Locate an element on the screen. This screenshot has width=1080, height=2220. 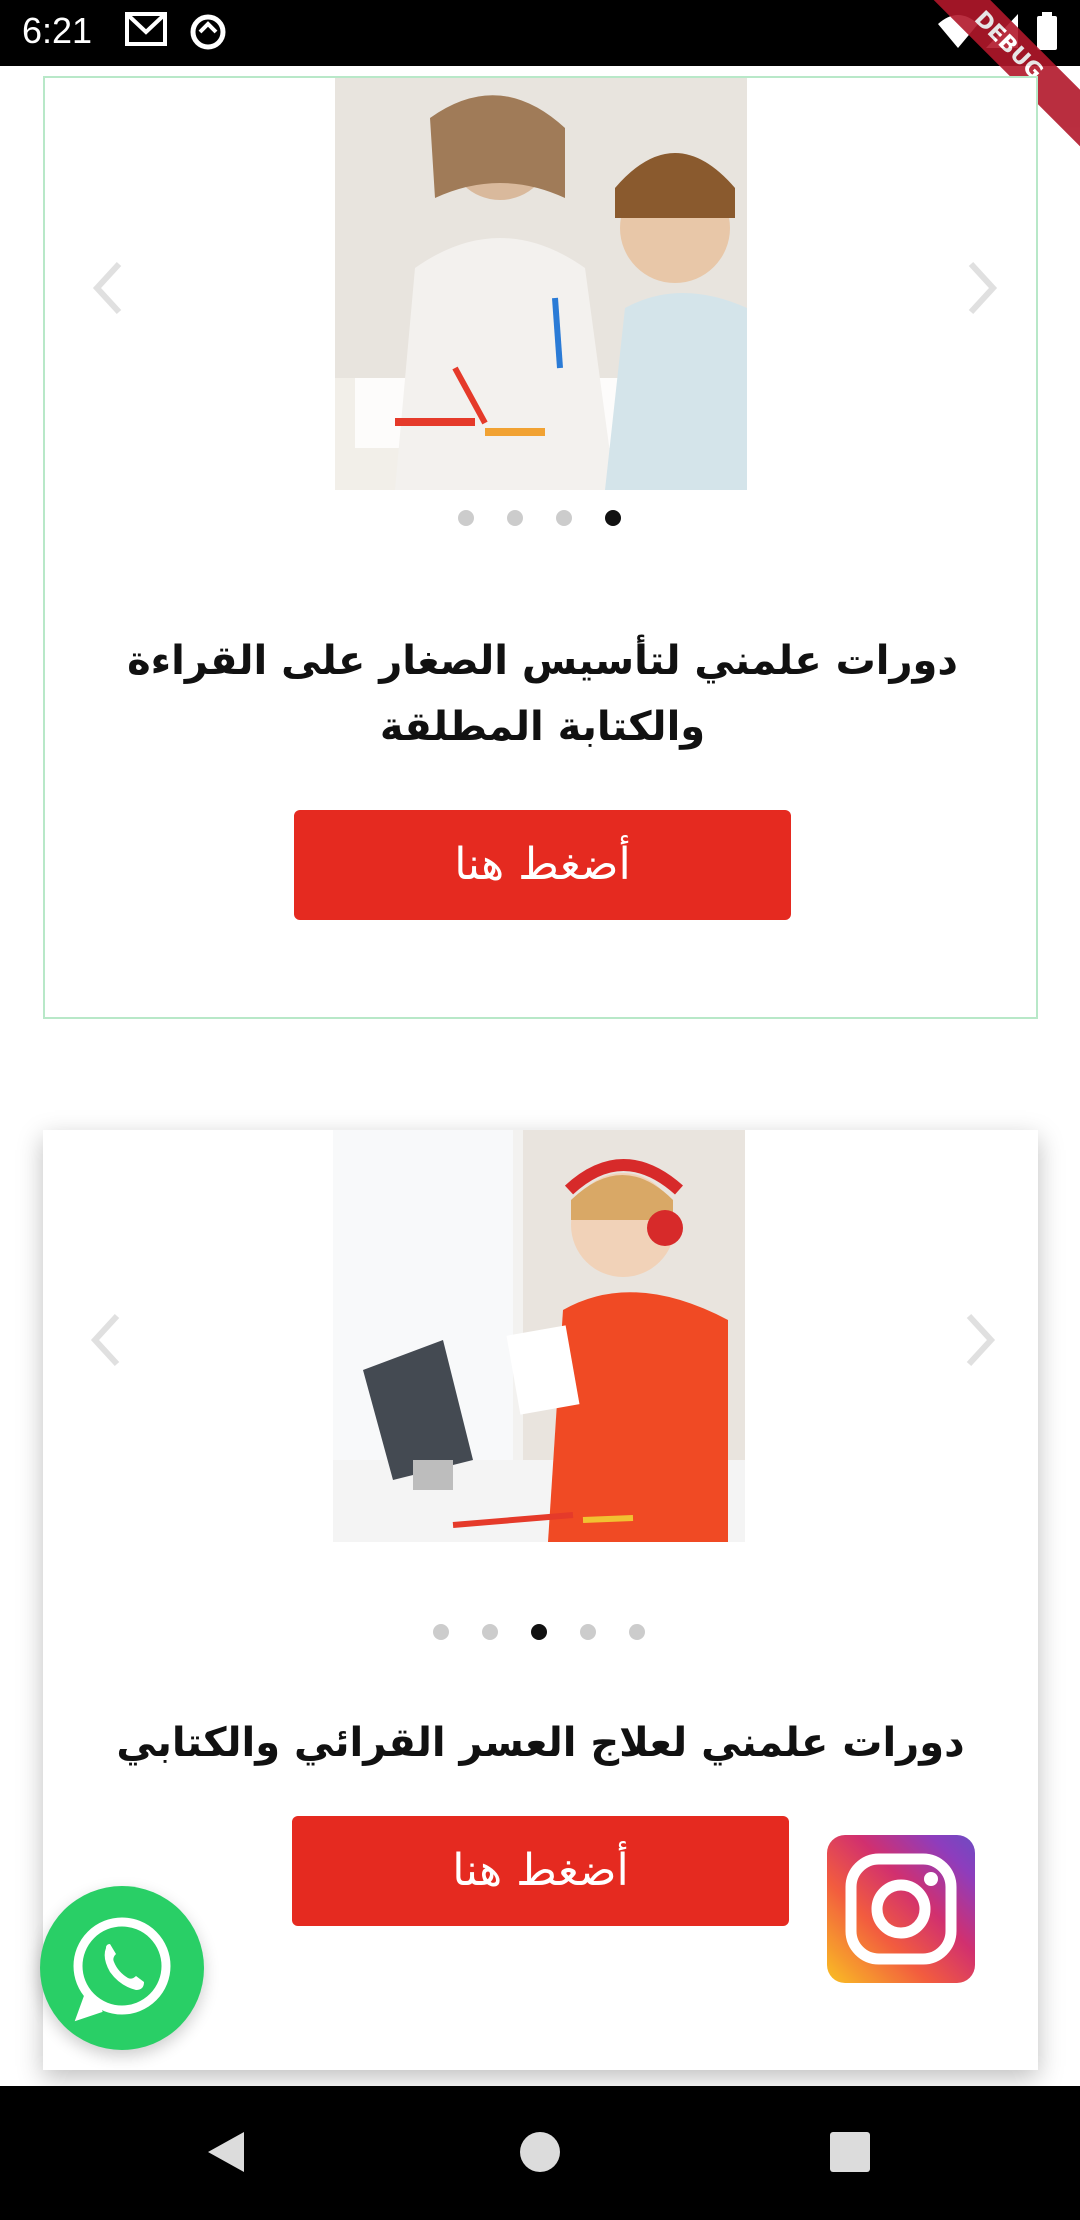
recents-icon is located at coordinates (850, 2154).